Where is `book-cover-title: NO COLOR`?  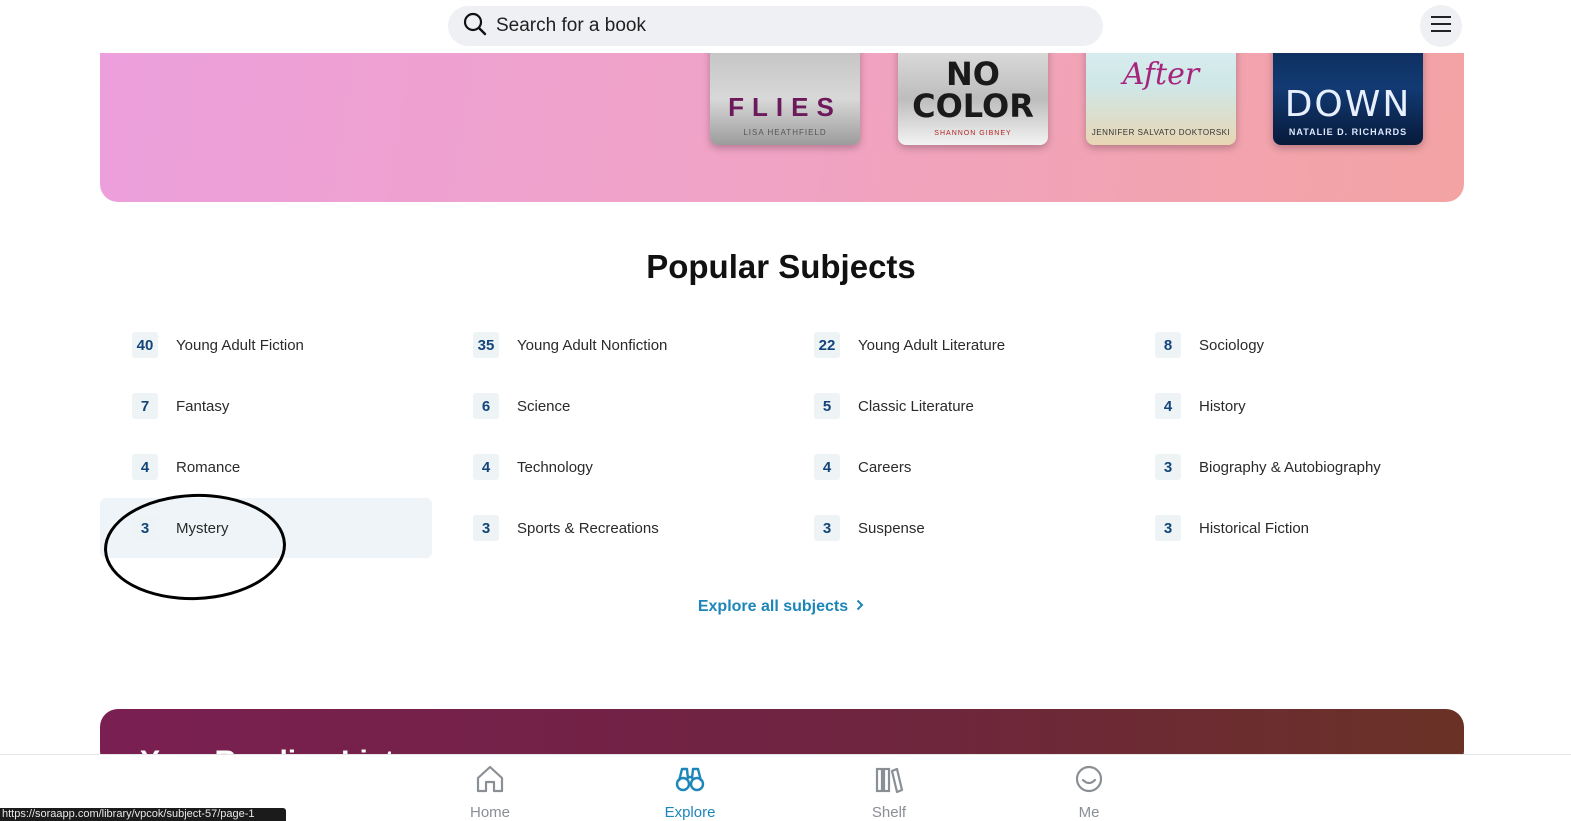
book-cover-title: NO COLOR is located at coordinates (973, 90).